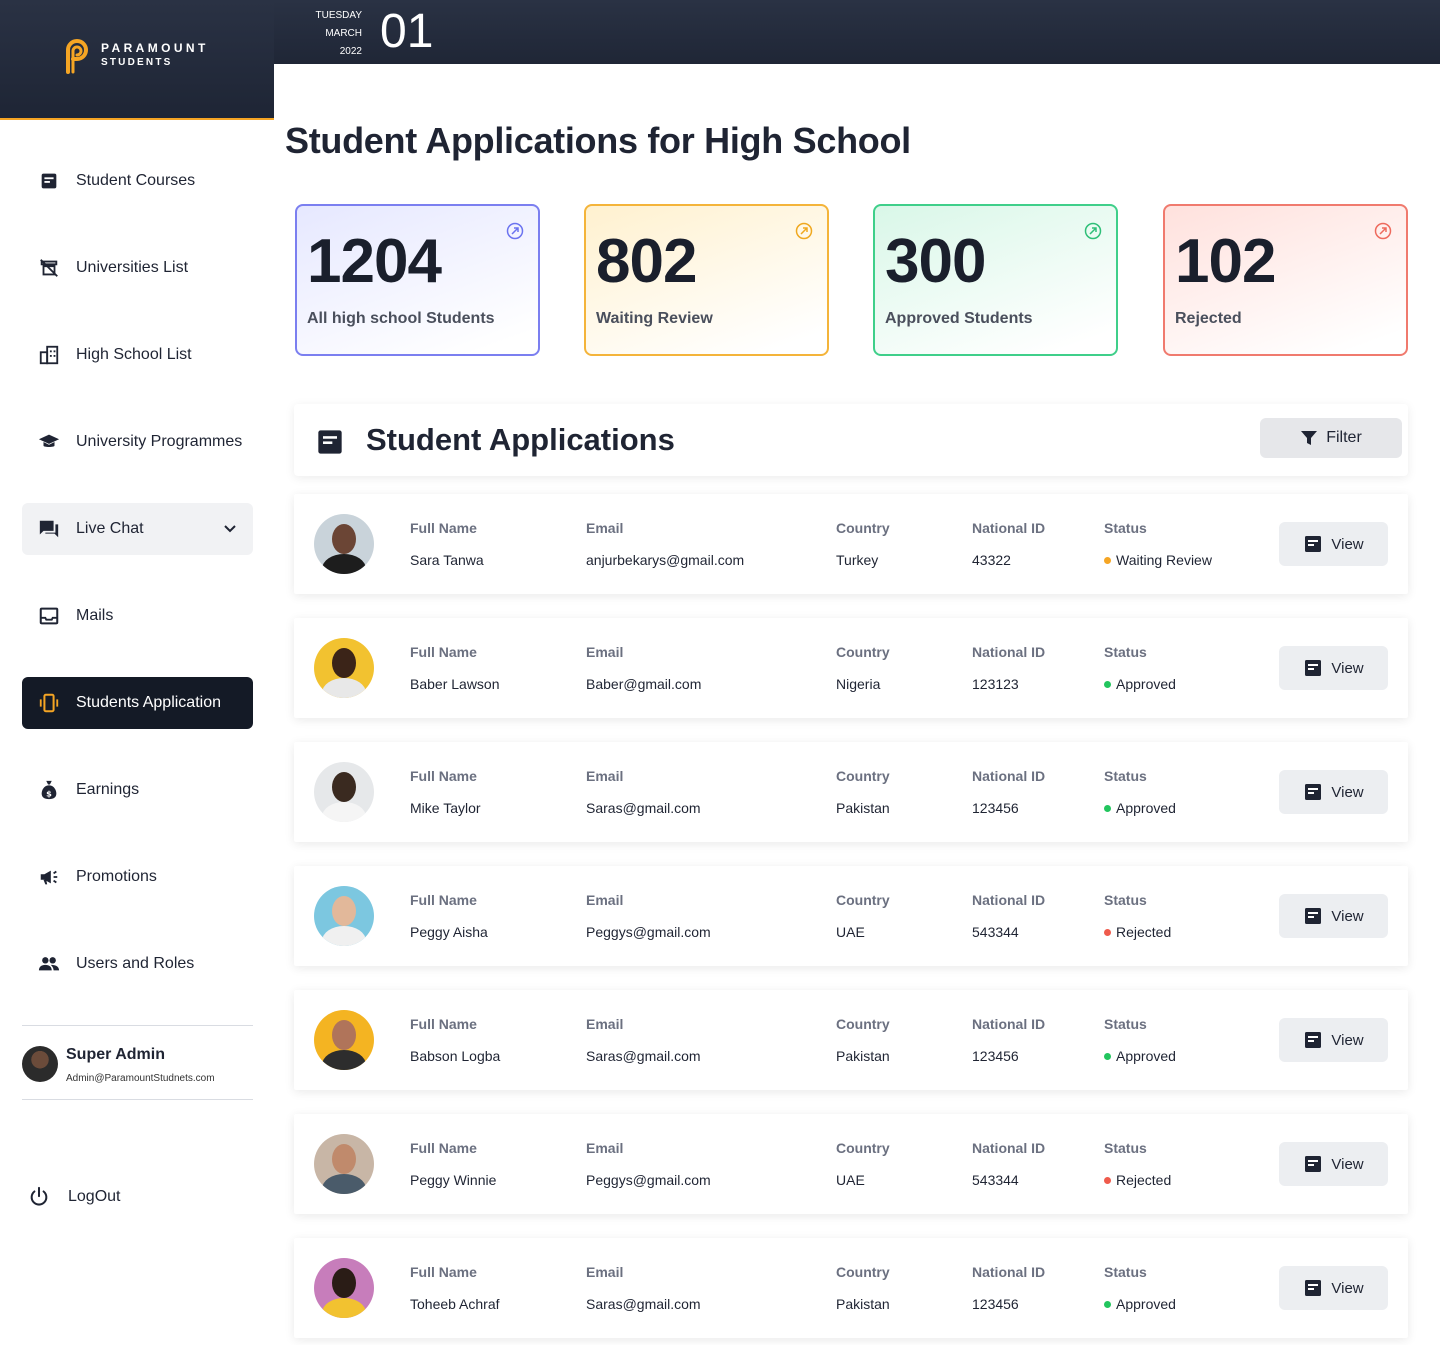 The image size is (1440, 1345). What do you see at coordinates (857, 32) in the screenshot?
I see `top-bar: TUESDAY MARCH 2022 01` at bounding box center [857, 32].